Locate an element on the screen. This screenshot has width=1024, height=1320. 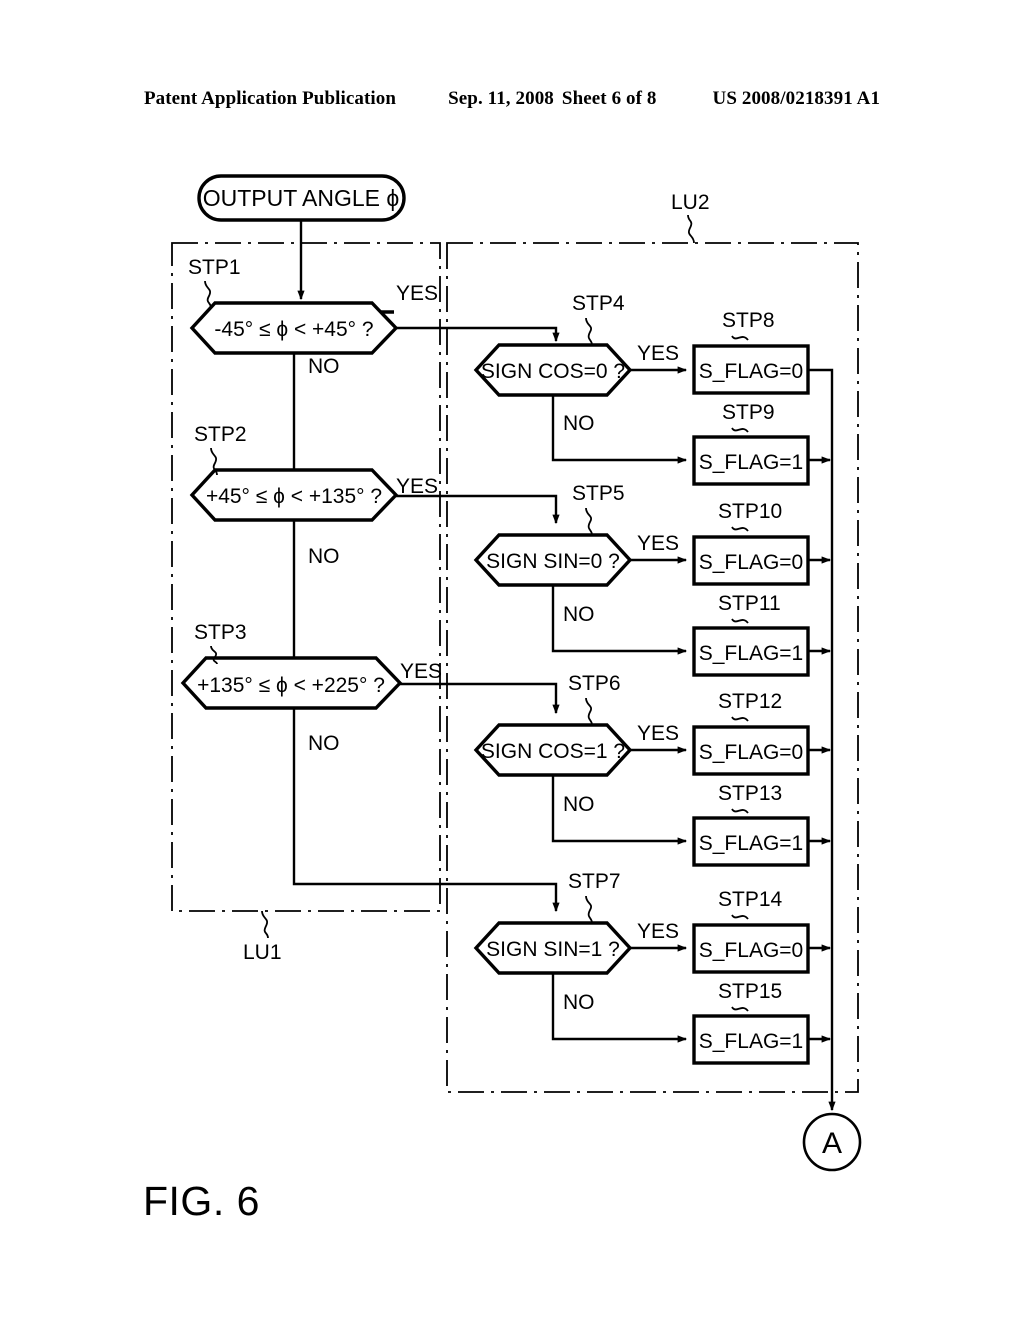
stp5-leader-line is located at coordinates (589, 521).